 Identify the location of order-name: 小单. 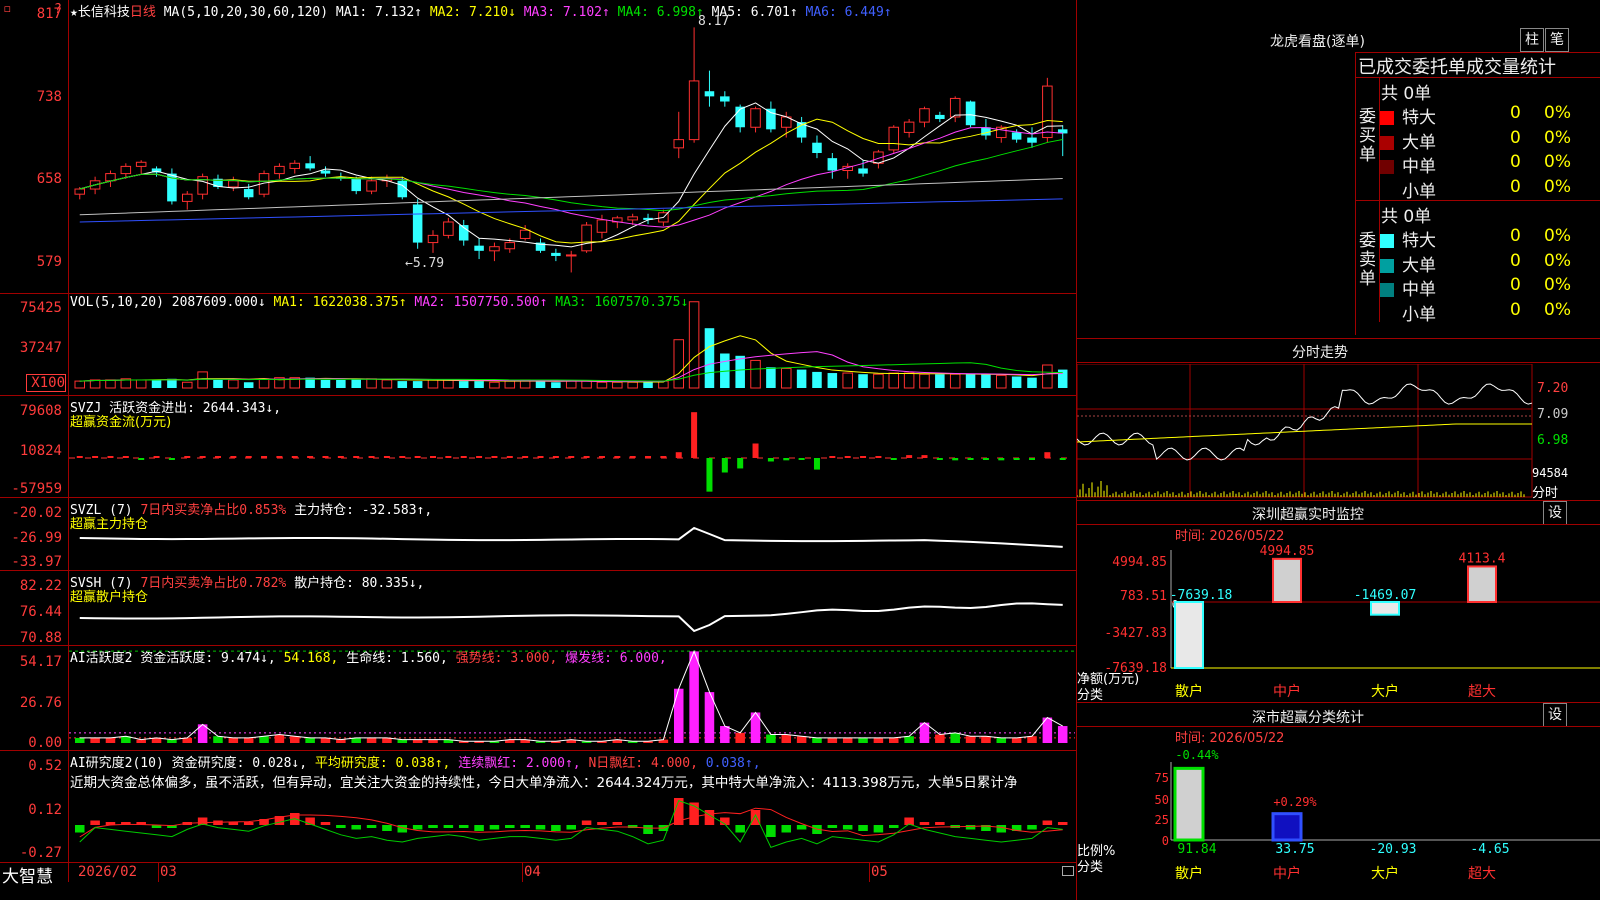
(1419, 314).